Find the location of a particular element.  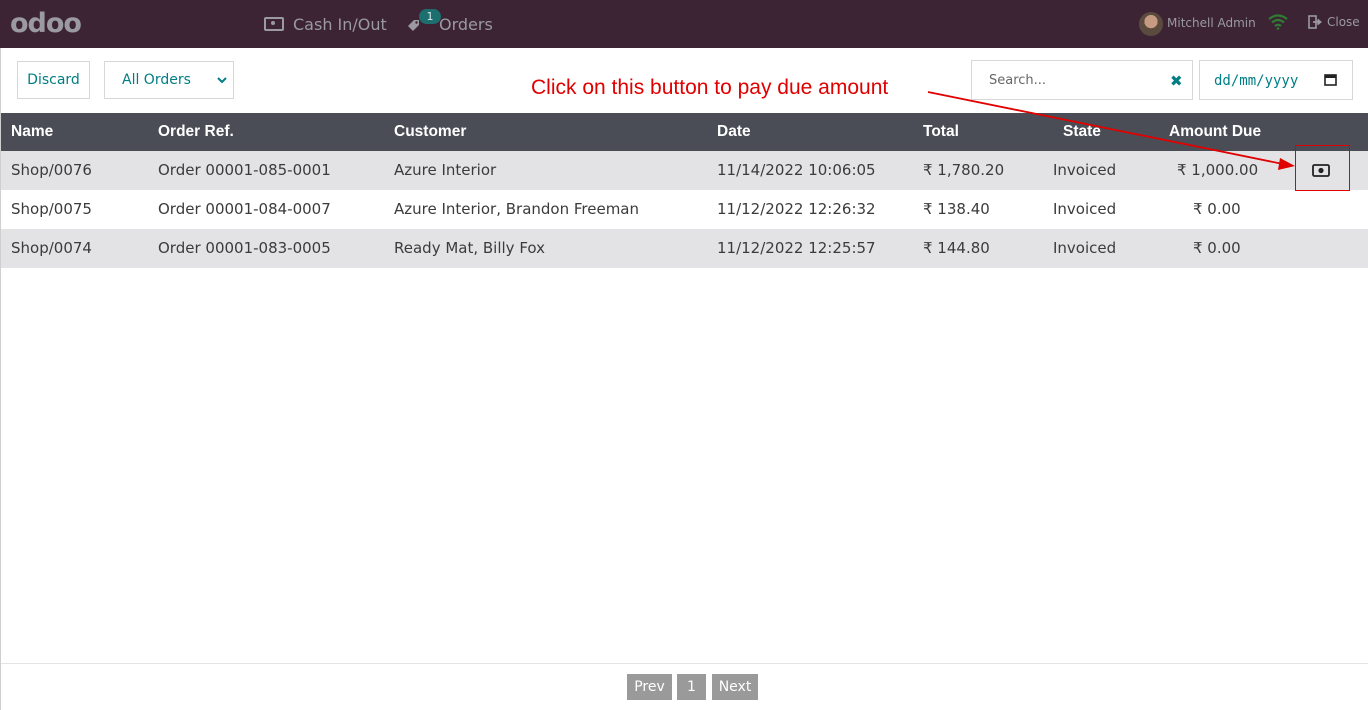

orders-count-badge: 1 is located at coordinates (430, 16).